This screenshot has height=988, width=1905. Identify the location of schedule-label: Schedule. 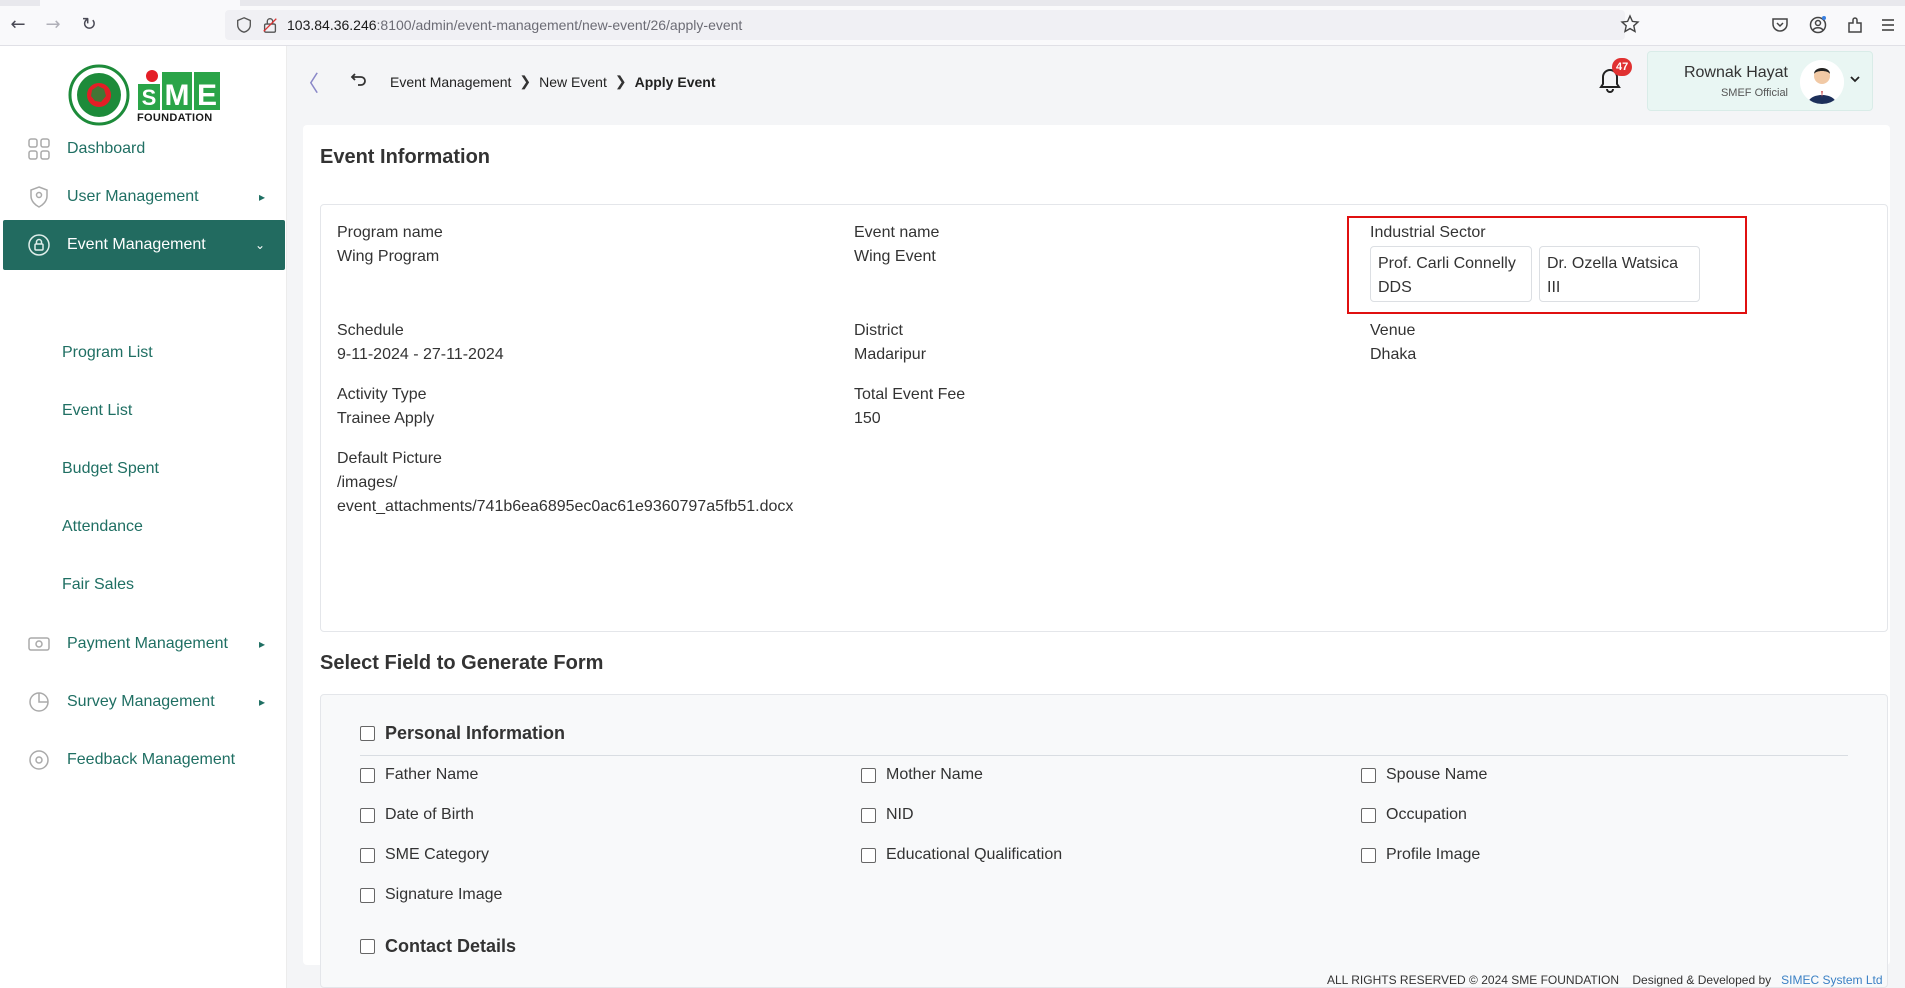
(370, 330).